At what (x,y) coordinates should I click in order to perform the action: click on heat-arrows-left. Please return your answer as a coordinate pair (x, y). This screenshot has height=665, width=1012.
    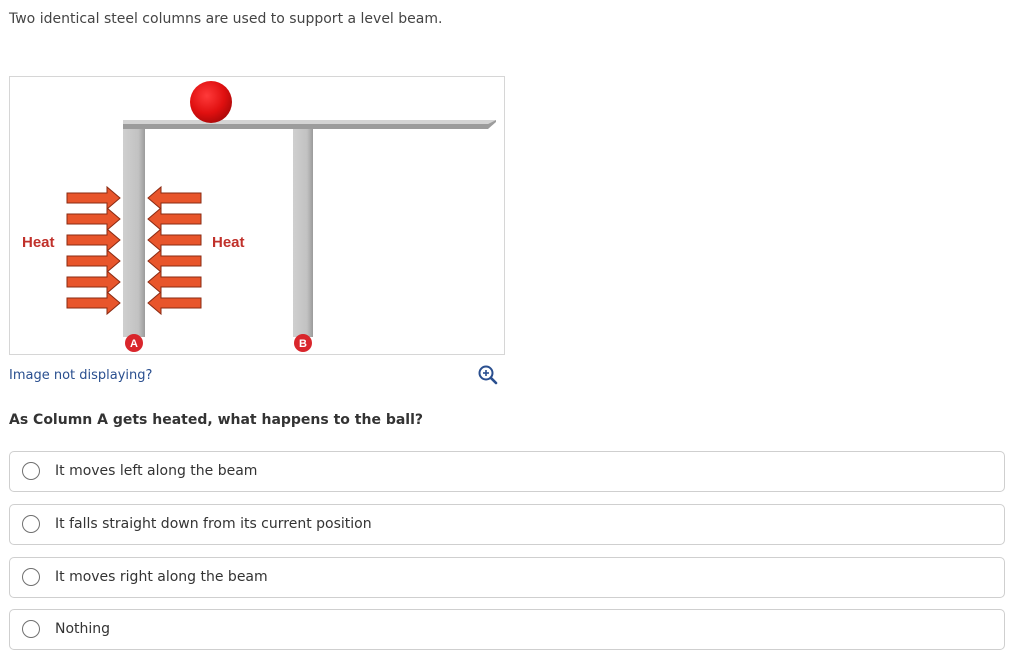
    Looking at the image, I should click on (93, 250).